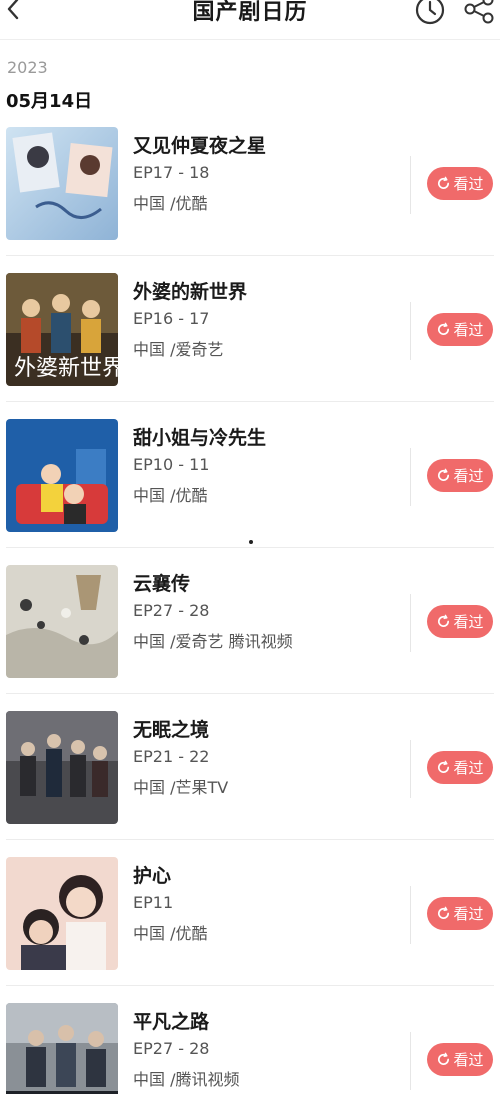  Describe the element at coordinates (171, 728) in the screenshot. I see `show-title: 无眠之境` at that location.